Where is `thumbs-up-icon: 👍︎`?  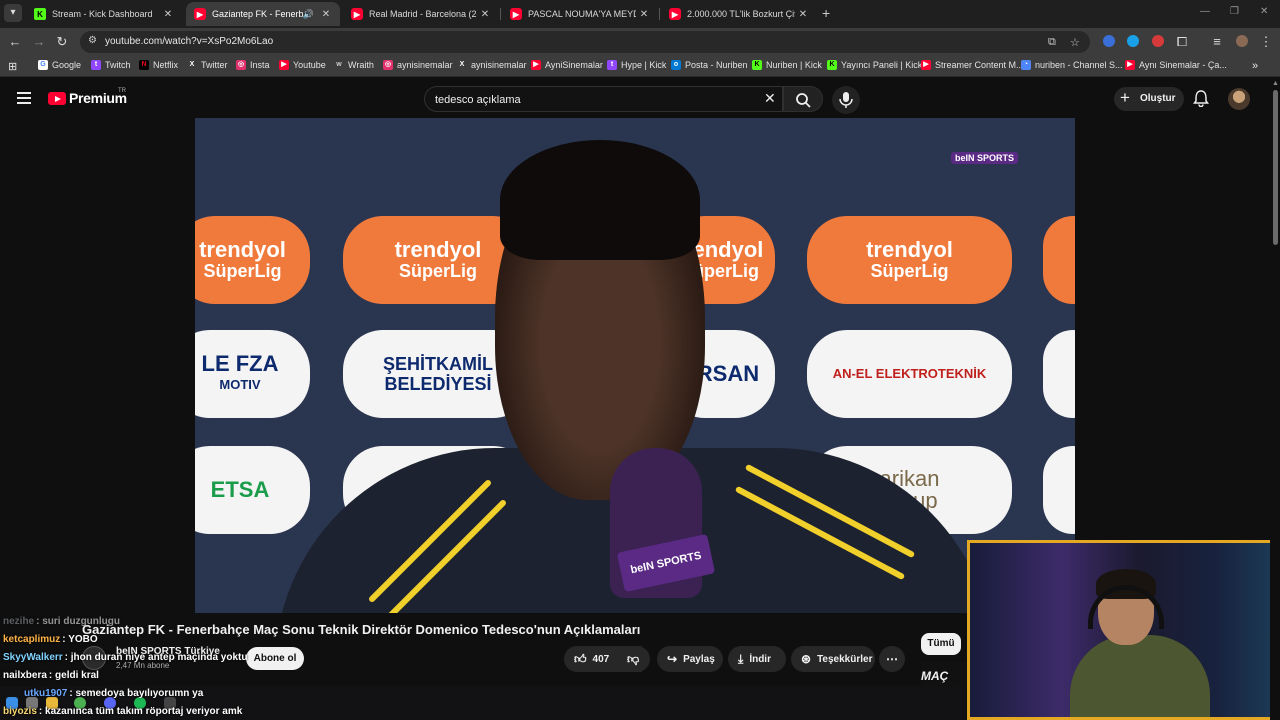
thumbs-up-icon: 👍︎ is located at coordinates (580, 658).